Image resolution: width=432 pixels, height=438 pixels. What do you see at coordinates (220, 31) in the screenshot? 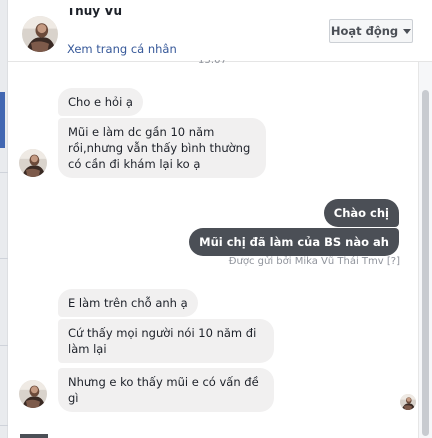
I see `chat-header: Thủy Vũ Xem trang cá nhân Hoạt động` at bounding box center [220, 31].